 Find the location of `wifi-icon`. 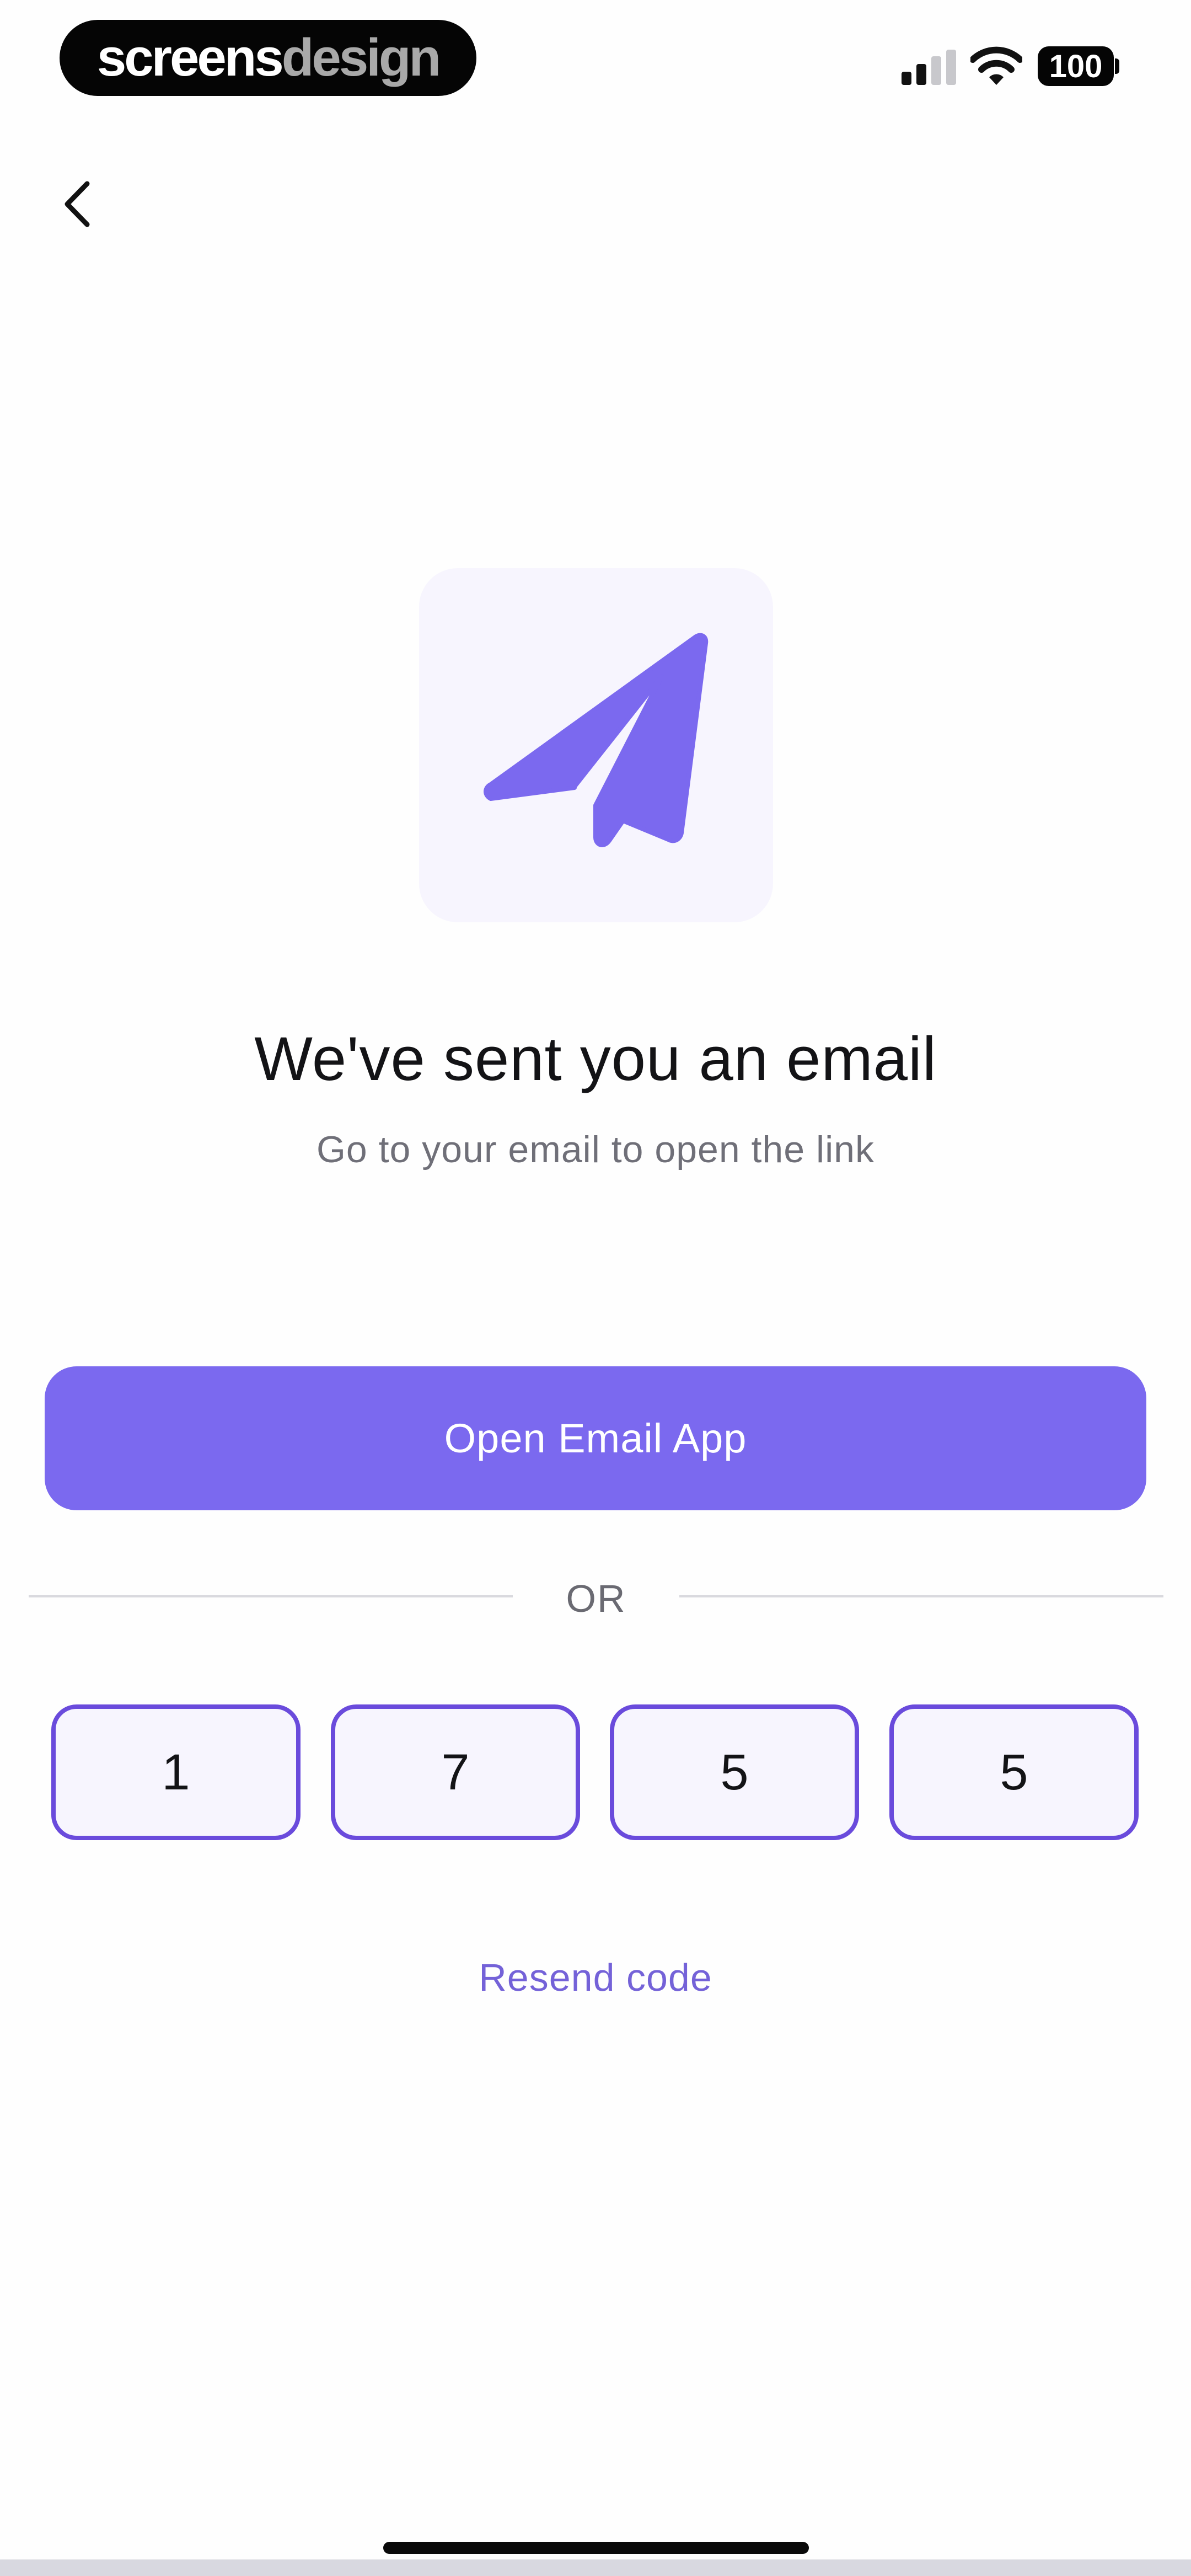

wifi-icon is located at coordinates (996, 65).